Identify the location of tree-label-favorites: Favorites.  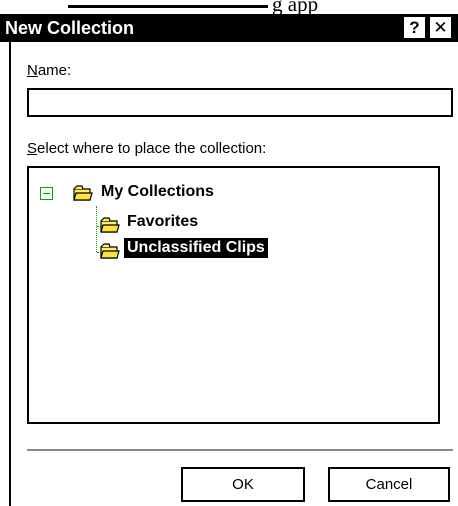
(163, 221).